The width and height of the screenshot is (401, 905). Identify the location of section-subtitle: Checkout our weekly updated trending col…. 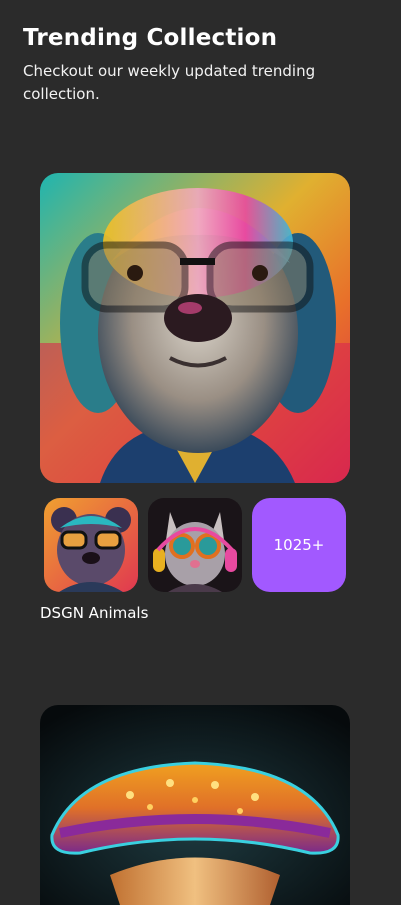
(169, 82).